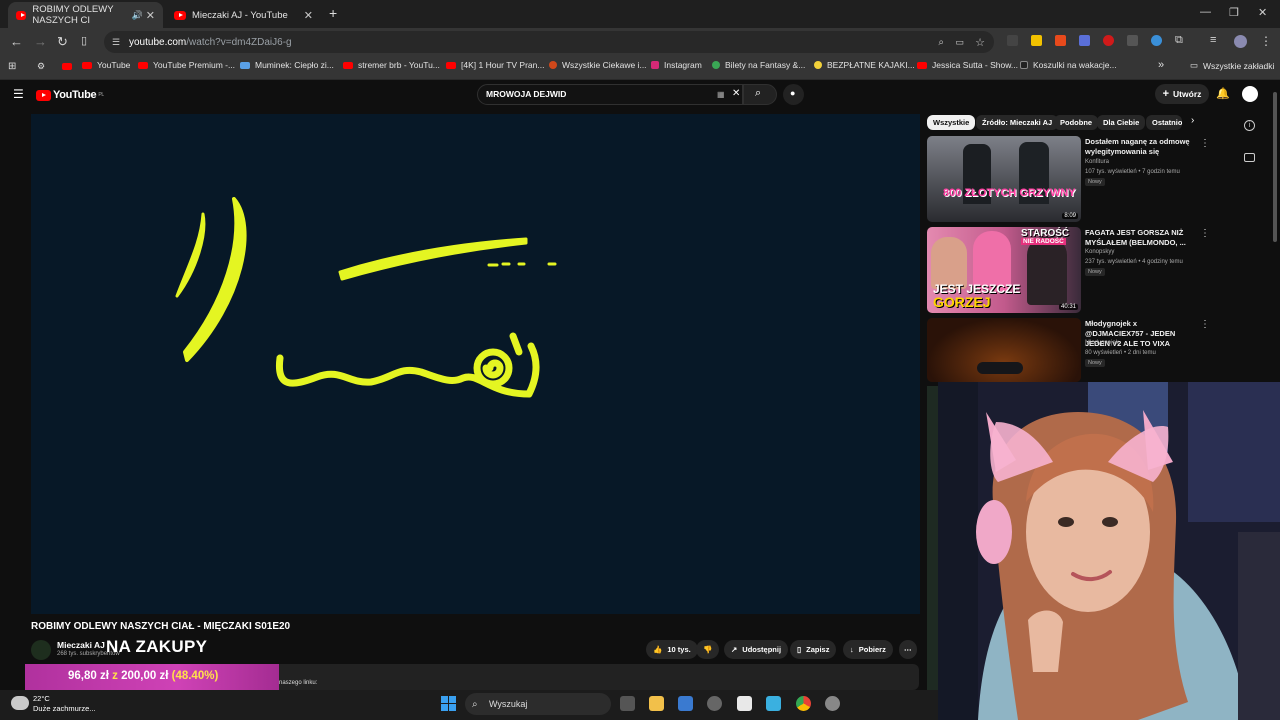  Describe the element at coordinates (756, 649) in the screenshot. I see `share-button: ↗ Udostępnij` at that location.